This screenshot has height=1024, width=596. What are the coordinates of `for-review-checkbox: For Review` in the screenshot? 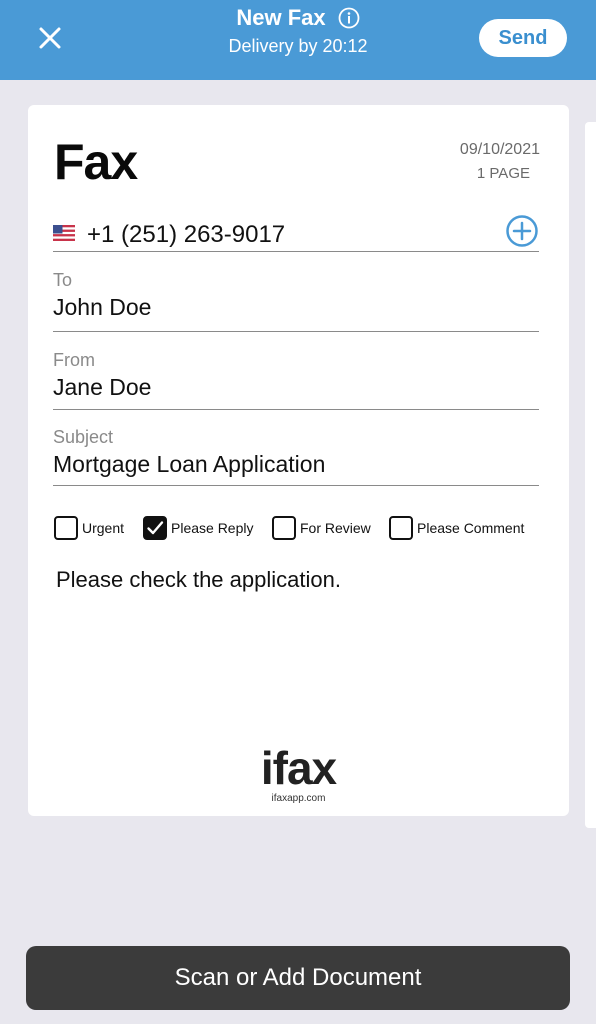 It's located at (321, 528).